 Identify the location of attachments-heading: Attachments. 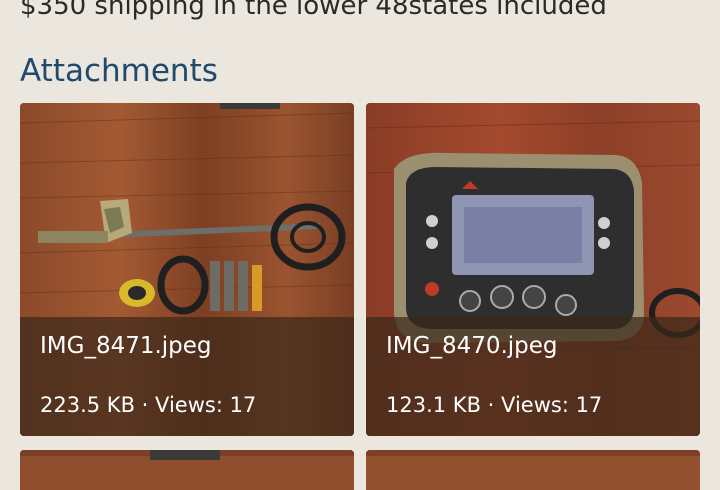
(119, 71).